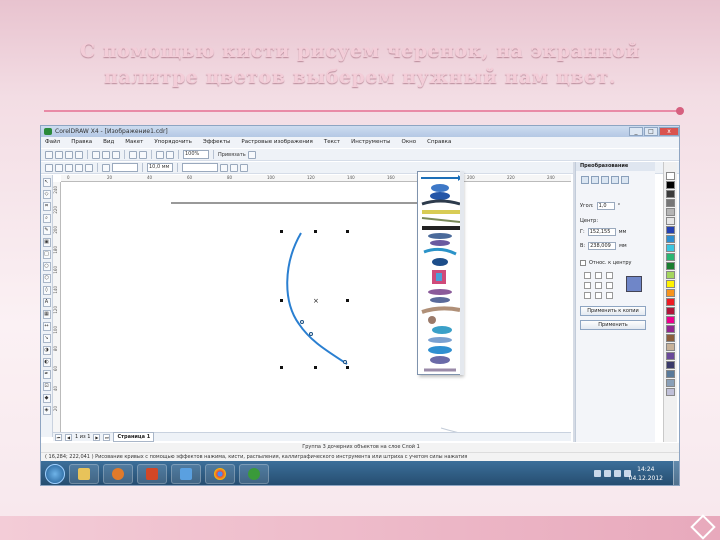 This screenshot has height=540, width=720. What do you see at coordinates (625, 180) in the screenshot?
I see `skew-mode-icon` at bounding box center [625, 180].